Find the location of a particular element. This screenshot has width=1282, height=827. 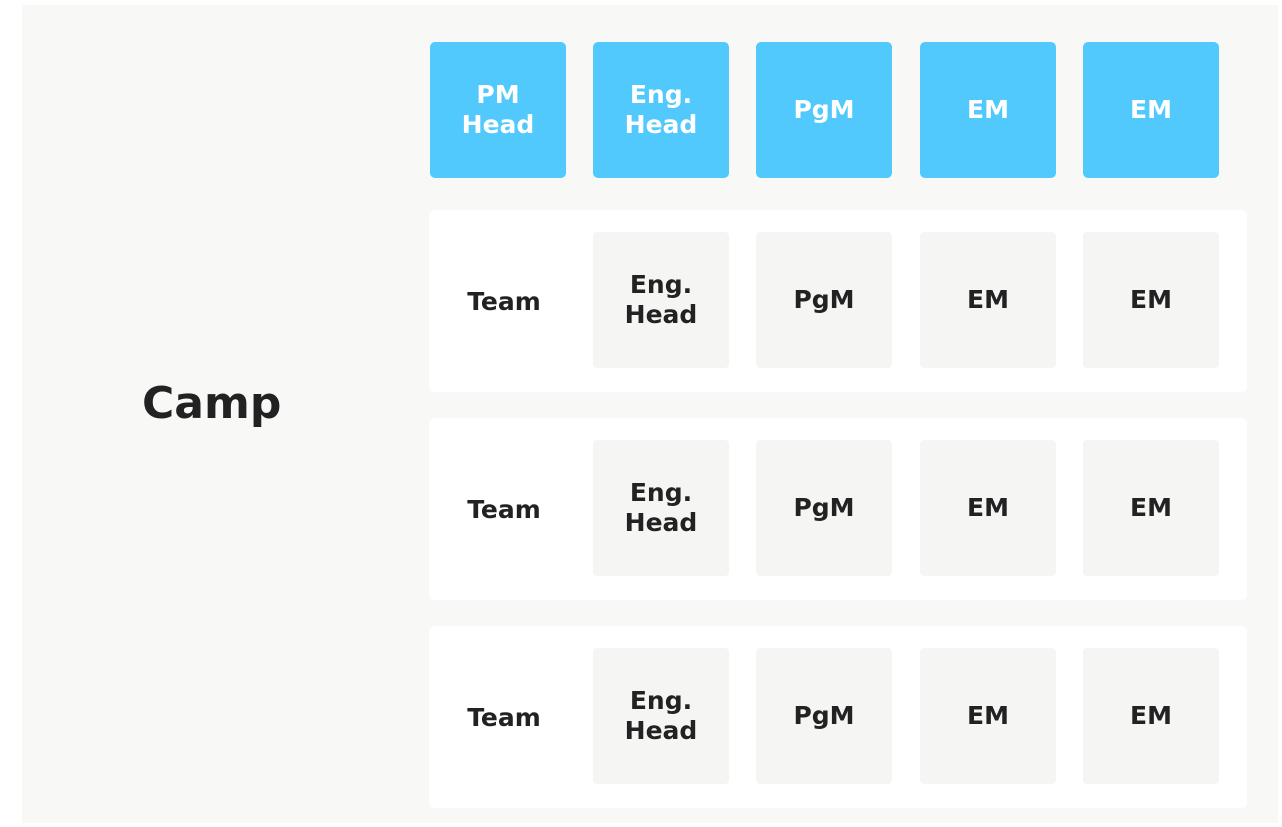

header-role-eng-head: Eng. Head is located at coordinates (661, 110).